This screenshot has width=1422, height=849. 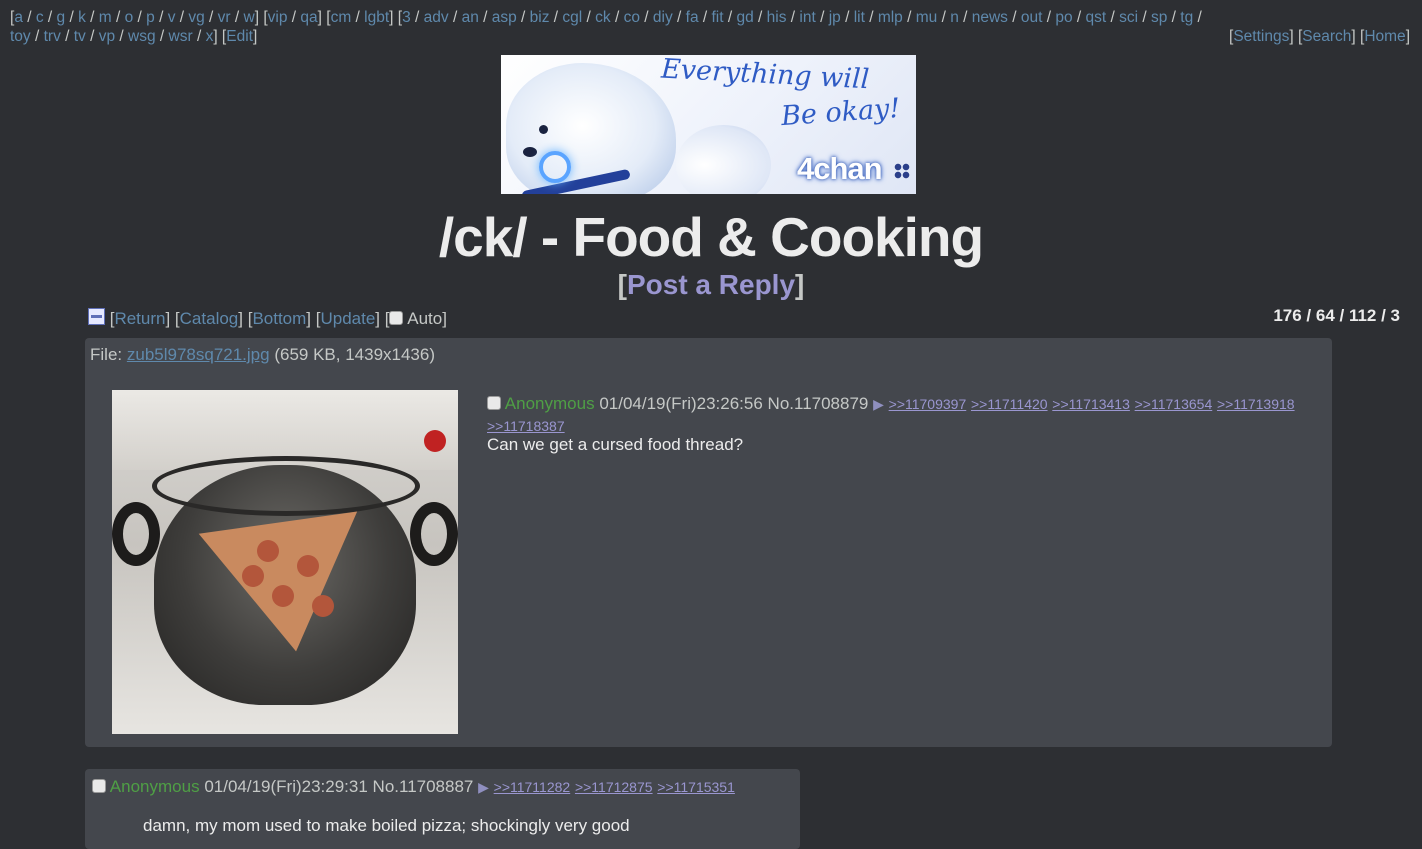 What do you see at coordinates (423, 786) in the screenshot?
I see `post-number: No.11708887` at bounding box center [423, 786].